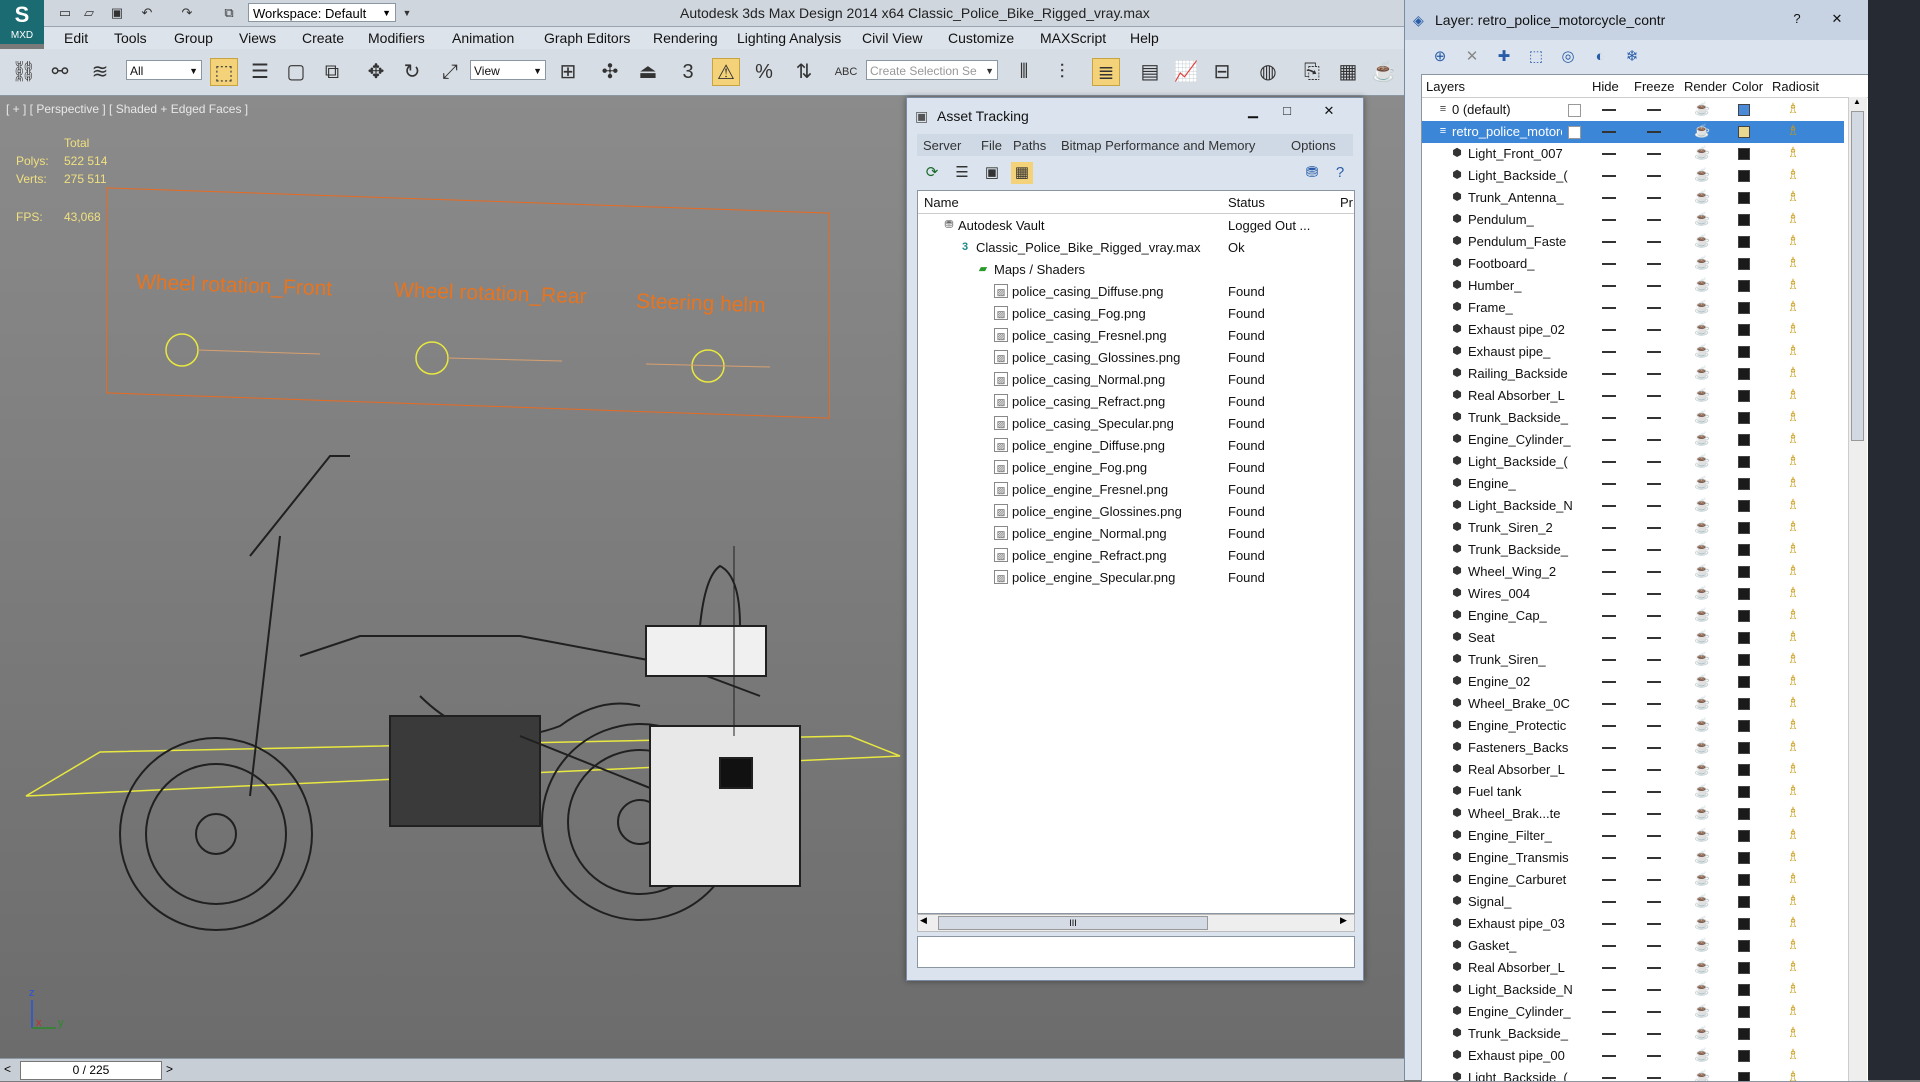 This screenshot has height=1082, width=1920. What do you see at coordinates (1633, 286) in the screenshot?
I see `layer-object-row: ⬢ Humber_ ☕ ♗` at bounding box center [1633, 286].